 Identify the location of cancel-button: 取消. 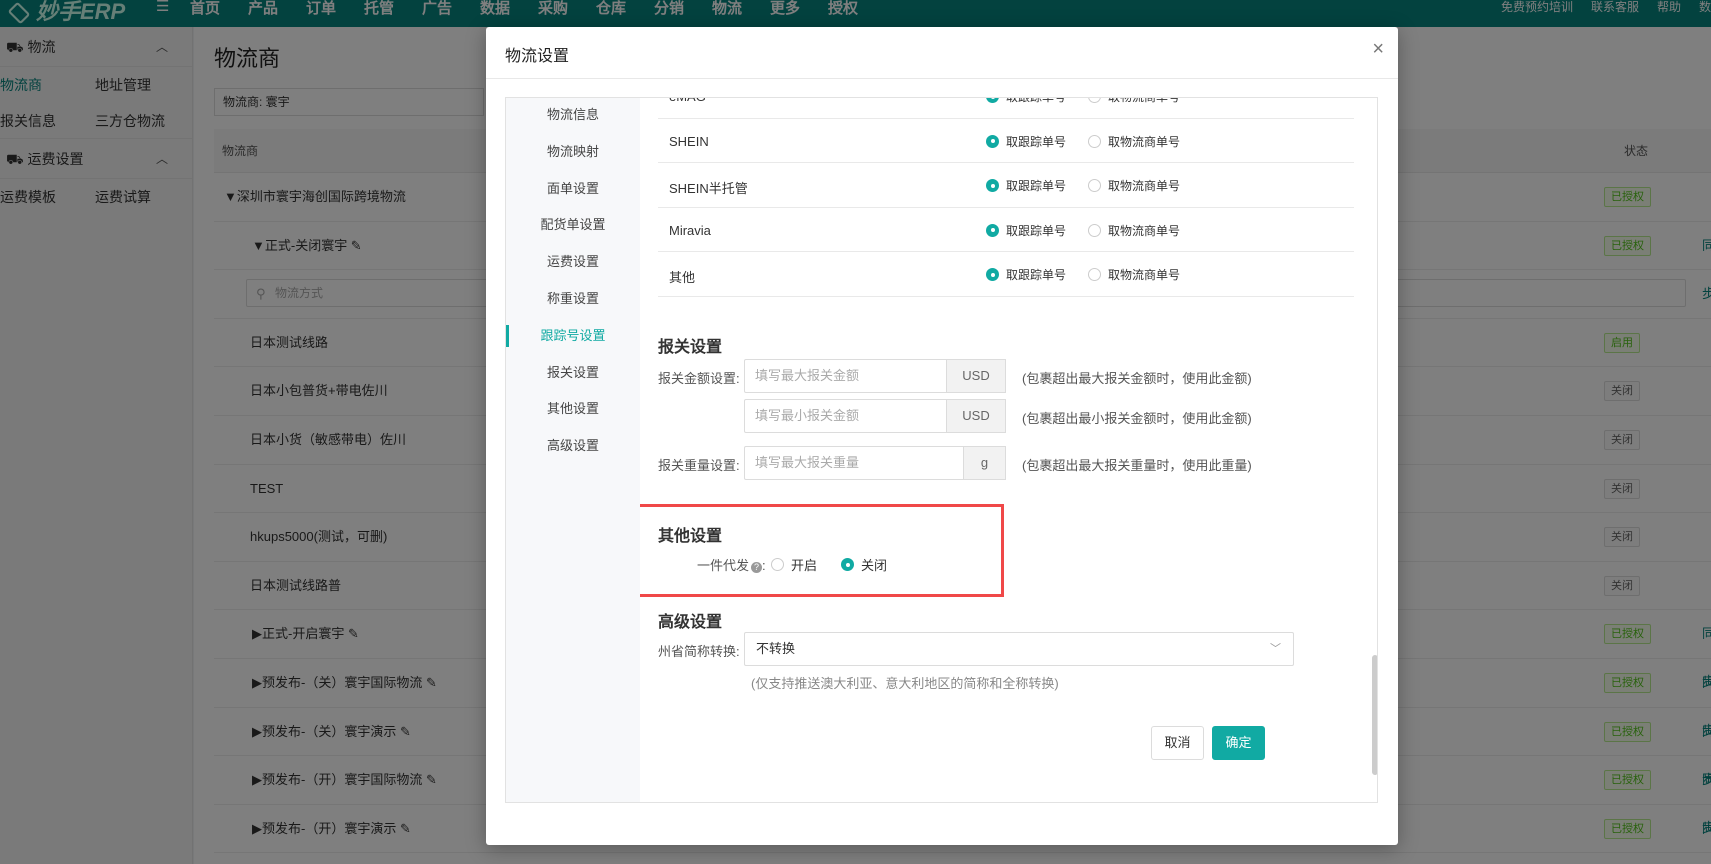
(1177, 743).